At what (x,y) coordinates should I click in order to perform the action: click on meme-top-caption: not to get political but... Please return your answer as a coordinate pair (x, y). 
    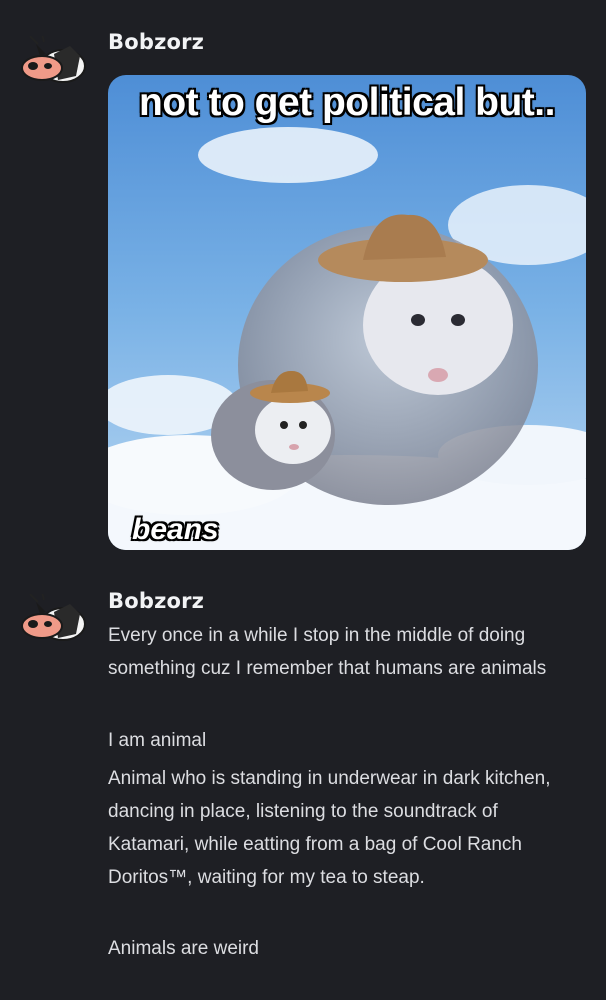
    Looking at the image, I should click on (347, 102).